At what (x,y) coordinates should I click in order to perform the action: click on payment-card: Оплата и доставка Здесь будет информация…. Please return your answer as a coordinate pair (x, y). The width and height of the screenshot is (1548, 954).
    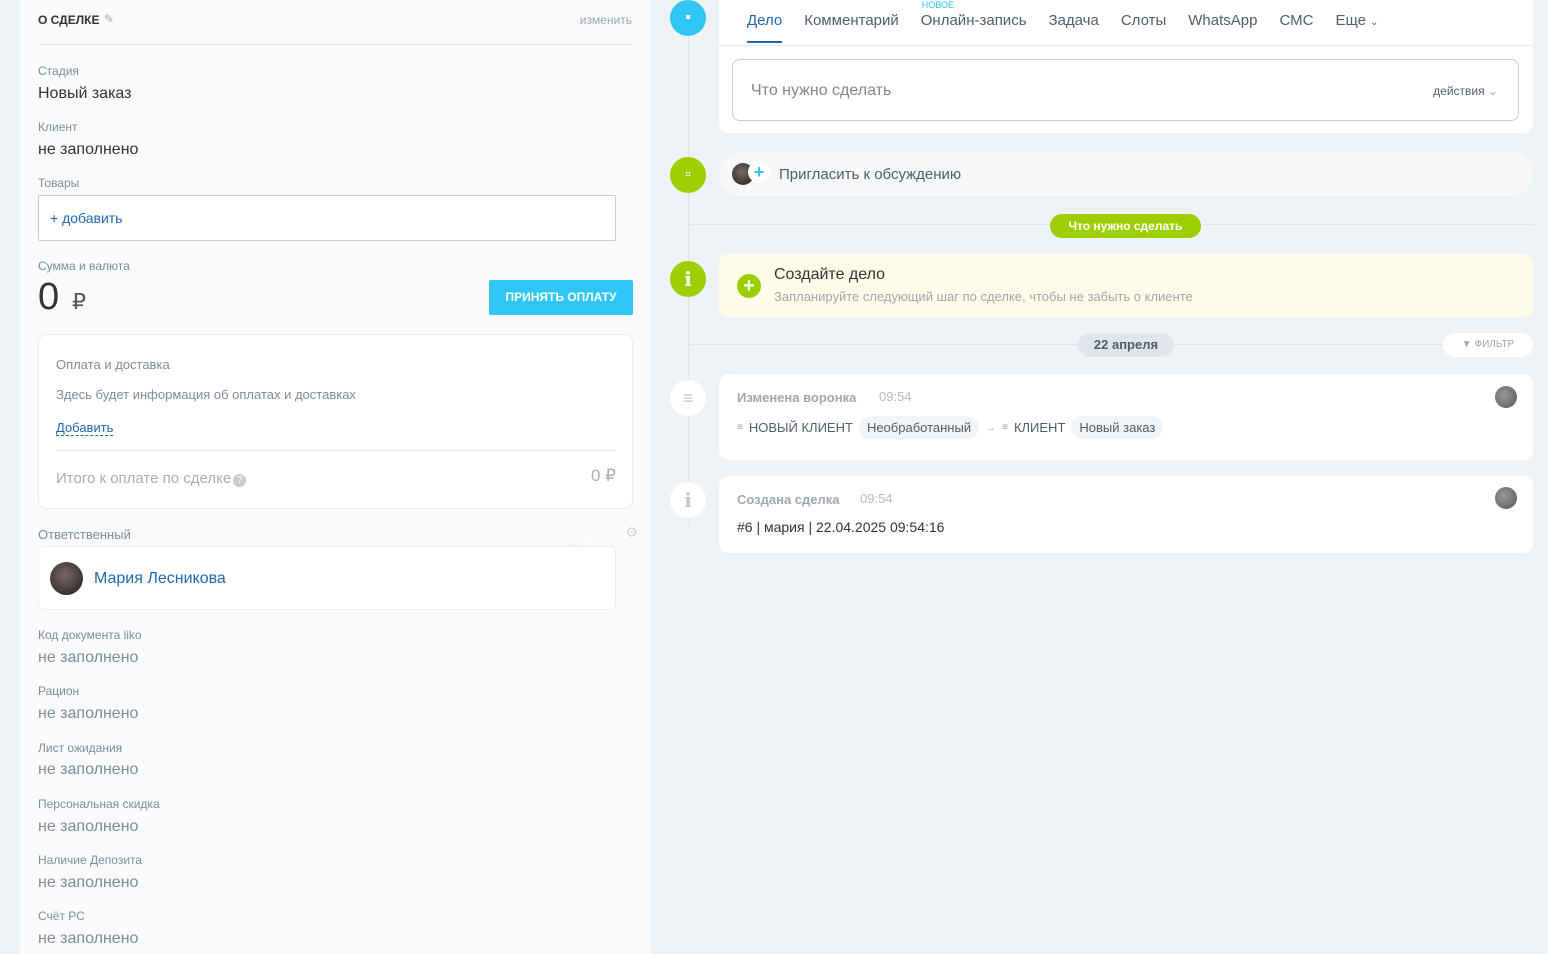
    Looking at the image, I should click on (335, 421).